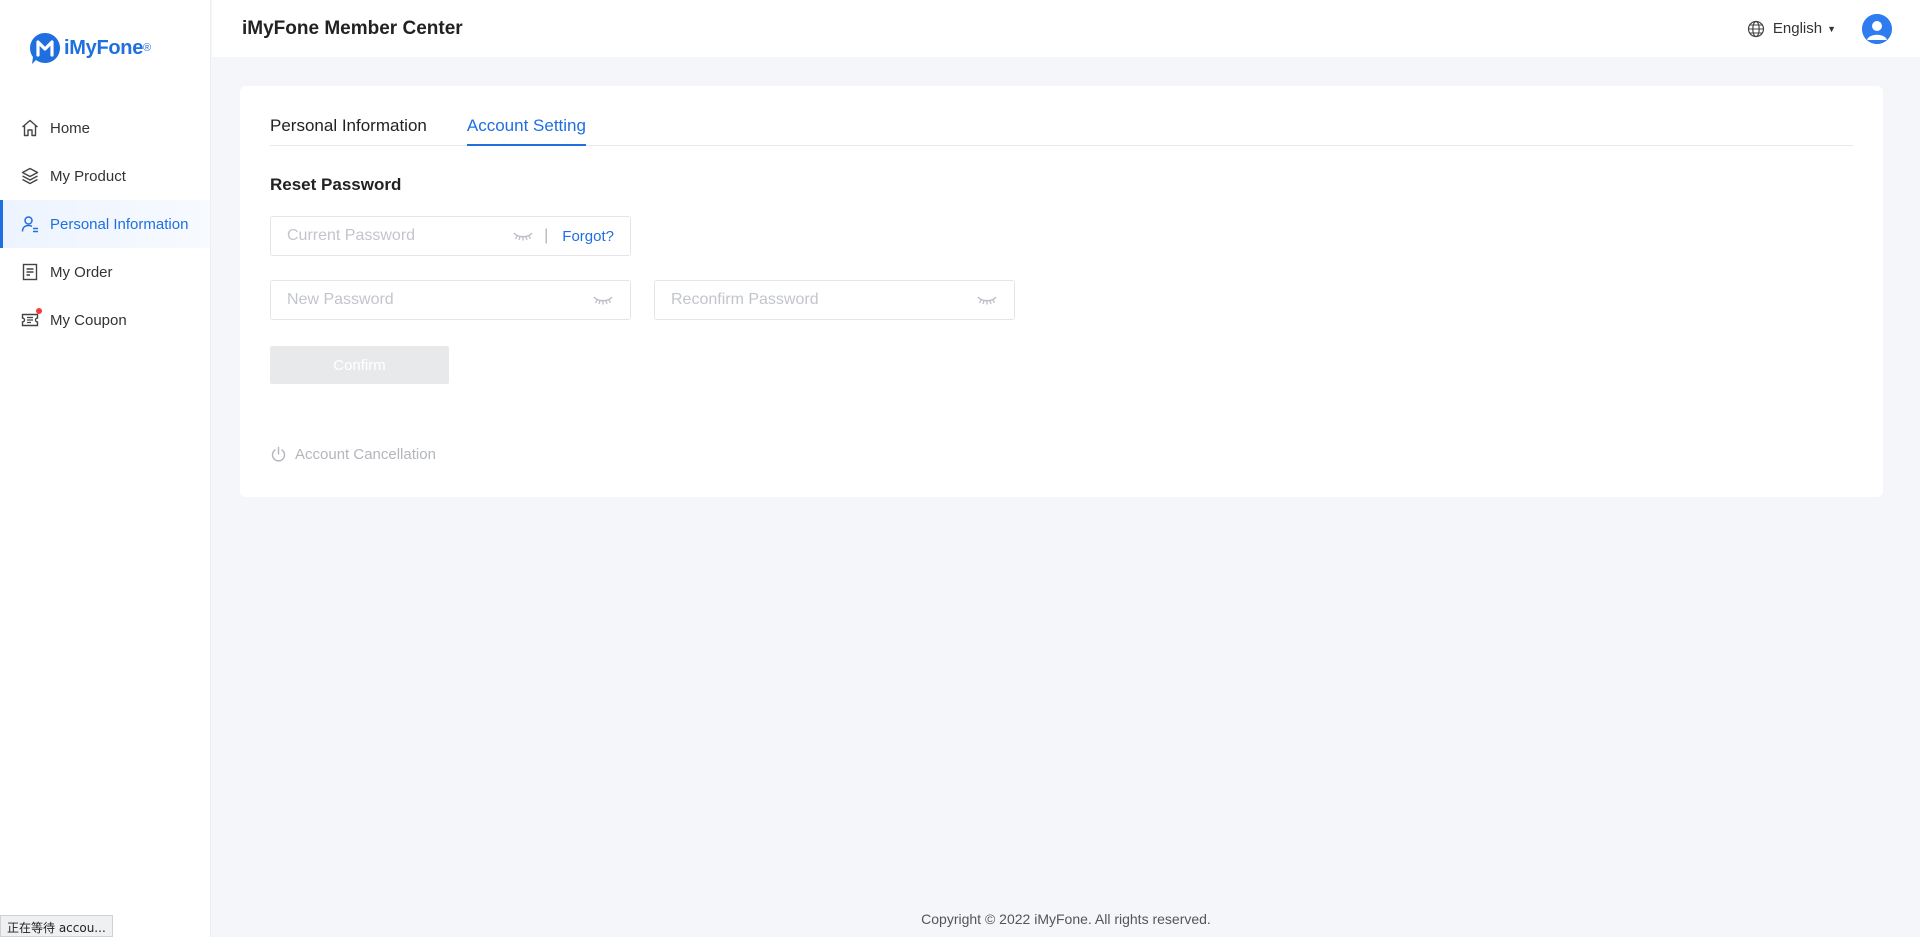 Image resolution: width=1920 pixels, height=937 pixels. I want to click on sidebar-item-my-coupon: My Coupon, so click(105, 320).